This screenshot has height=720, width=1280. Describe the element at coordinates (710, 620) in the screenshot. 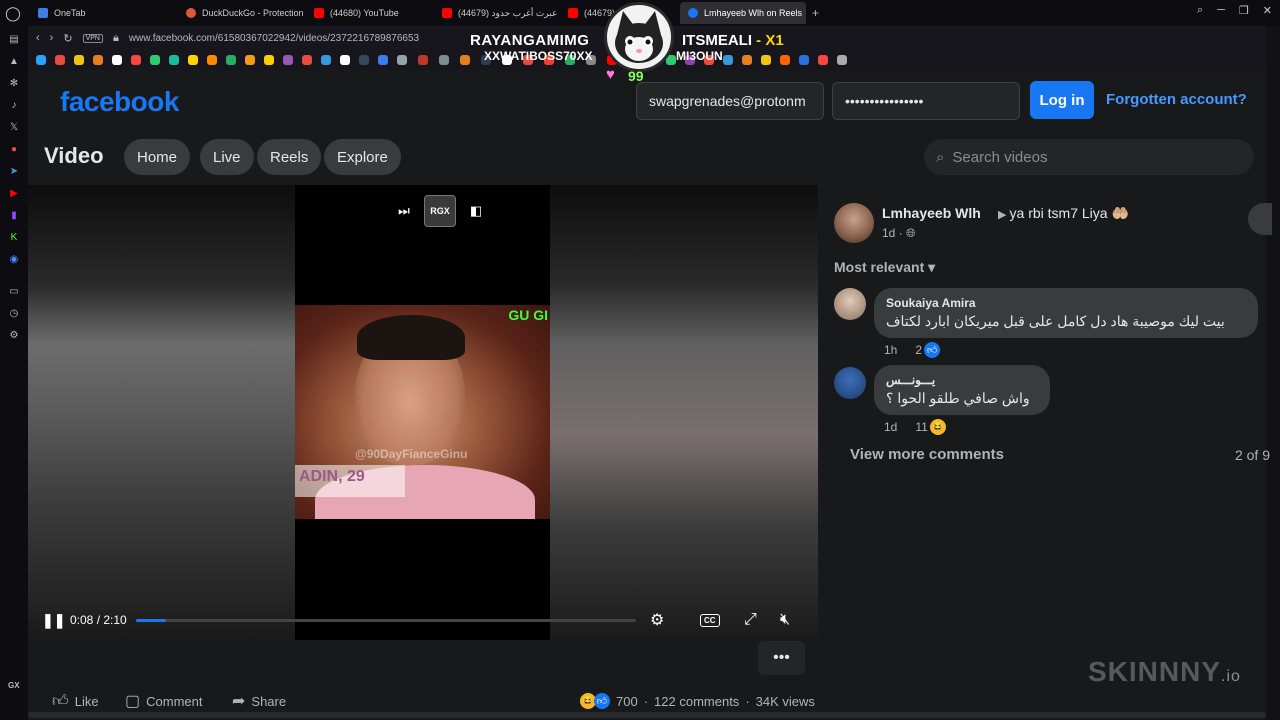

I see `captions-button: CC` at that location.